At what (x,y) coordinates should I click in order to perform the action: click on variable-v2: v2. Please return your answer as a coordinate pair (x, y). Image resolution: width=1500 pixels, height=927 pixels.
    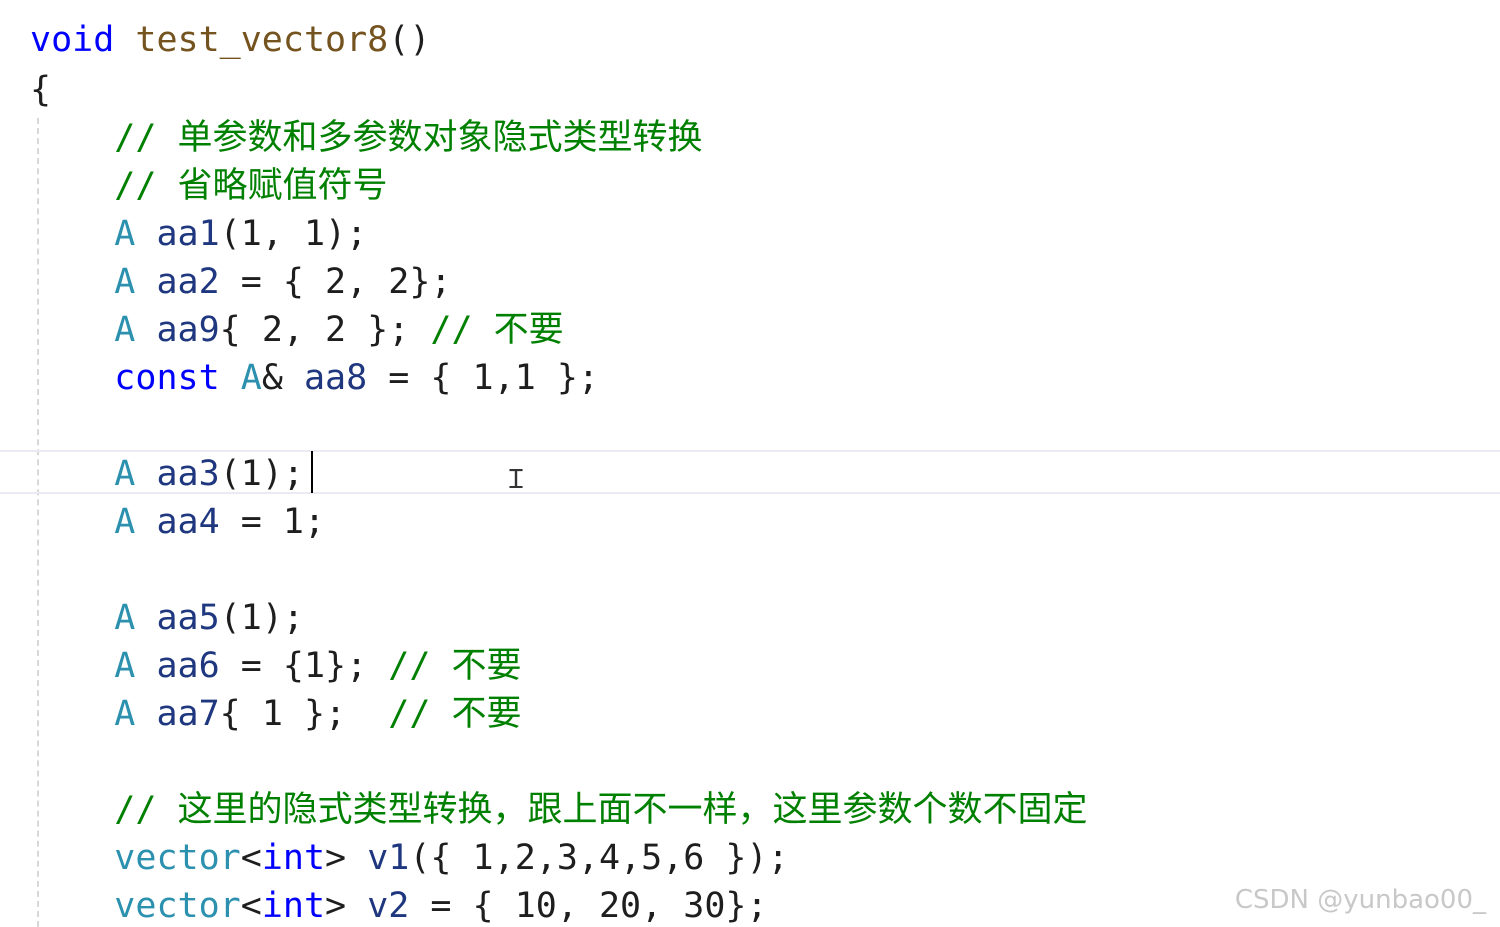
    Looking at the image, I should click on (388, 906).